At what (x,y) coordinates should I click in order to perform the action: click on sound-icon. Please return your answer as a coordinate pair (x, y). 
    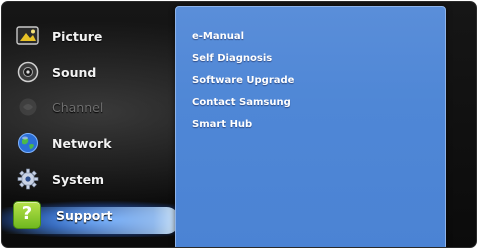
    Looking at the image, I should click on (28, 72).